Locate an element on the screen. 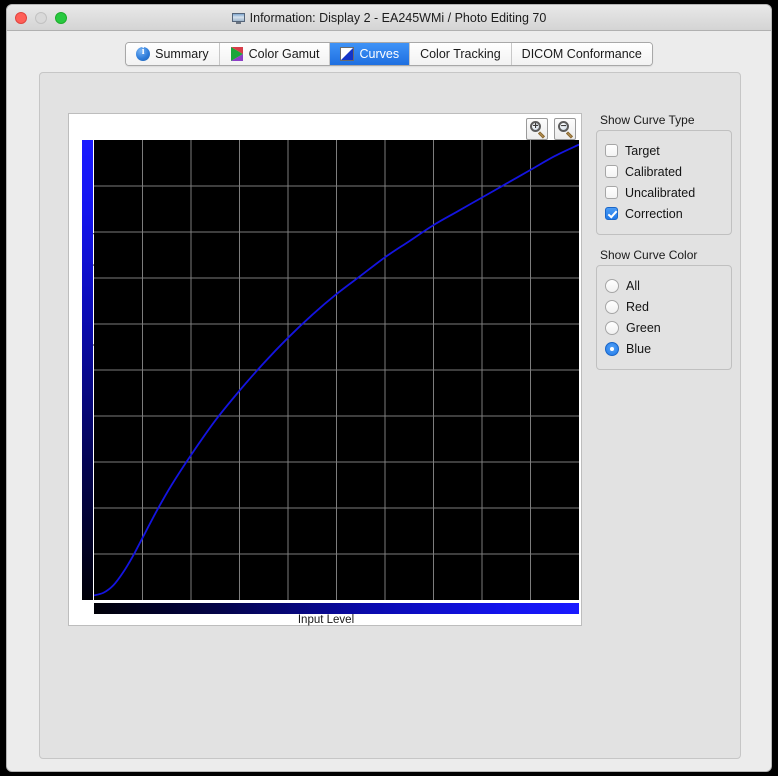  radio-blue is located at coordinates (612, 348).